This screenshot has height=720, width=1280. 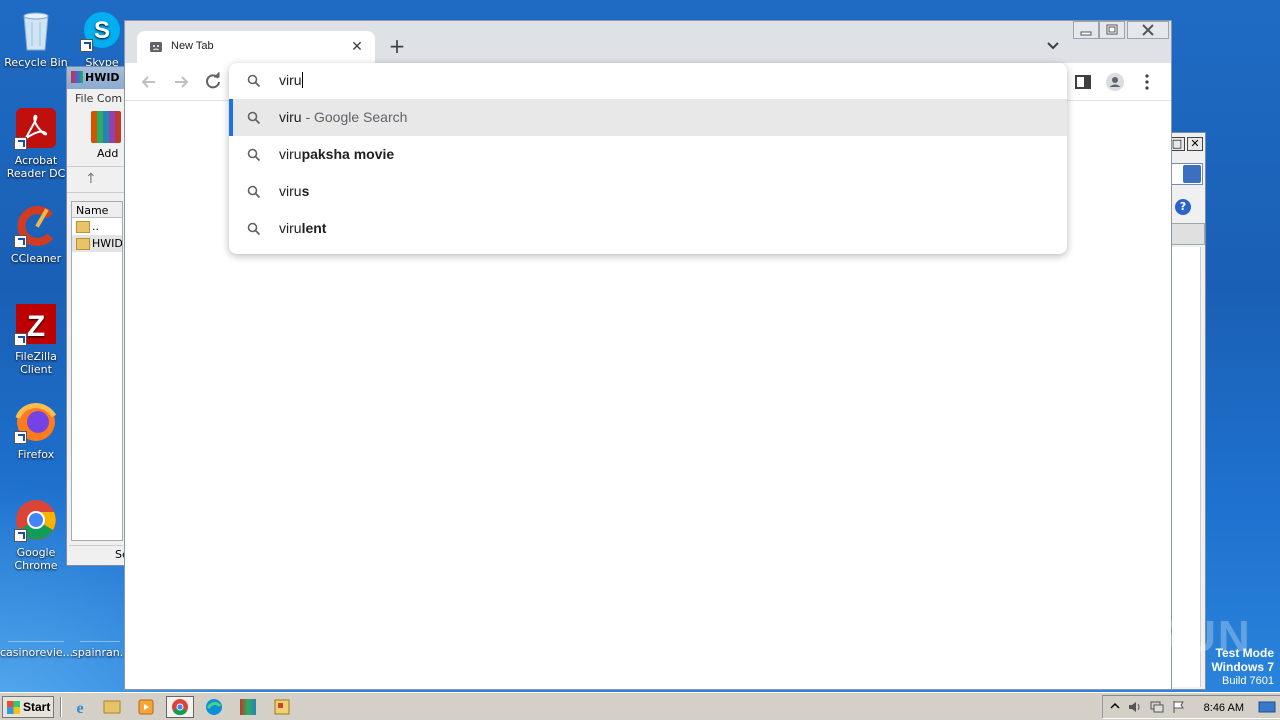 What do you see at coordinates (77, 77) in the screenshot?
I see `winrar-icon` at bounding box center [77, 77].